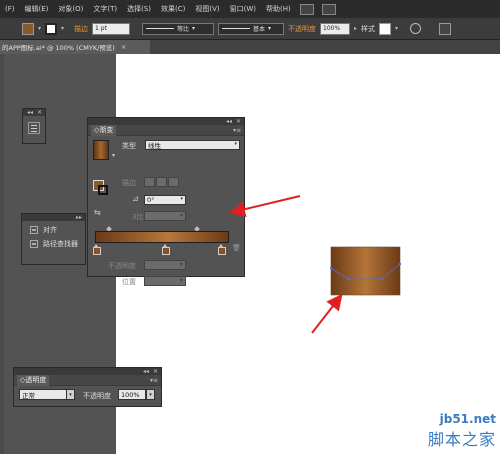 This screenshot has height=454, width=500. I want to click on panel-tab-row: ◇ 渐变 ▾≡, so click(166, 130).